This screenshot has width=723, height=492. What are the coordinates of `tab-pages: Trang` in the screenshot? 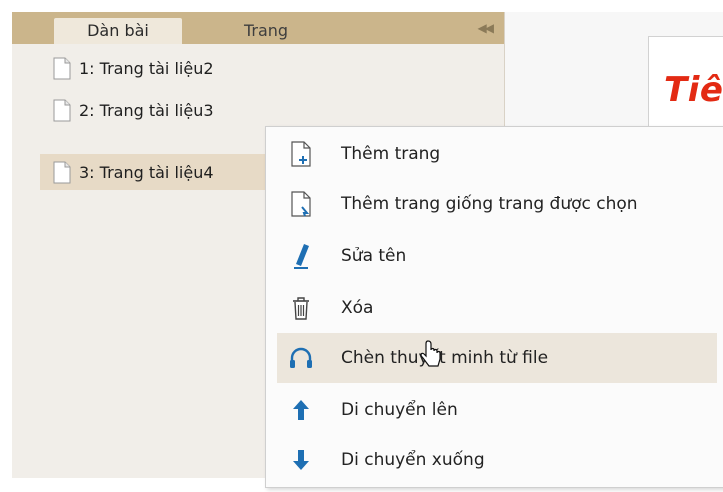 It's located at (266, 31).